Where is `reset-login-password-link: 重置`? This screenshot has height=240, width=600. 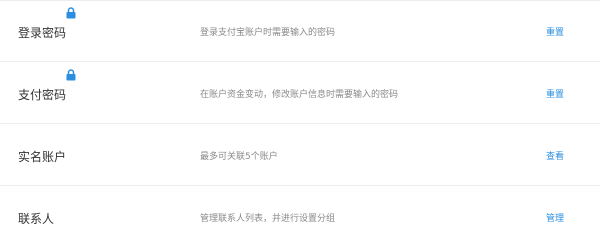 reset-login-password-link: 重置 is located at coordinates (555, 33).